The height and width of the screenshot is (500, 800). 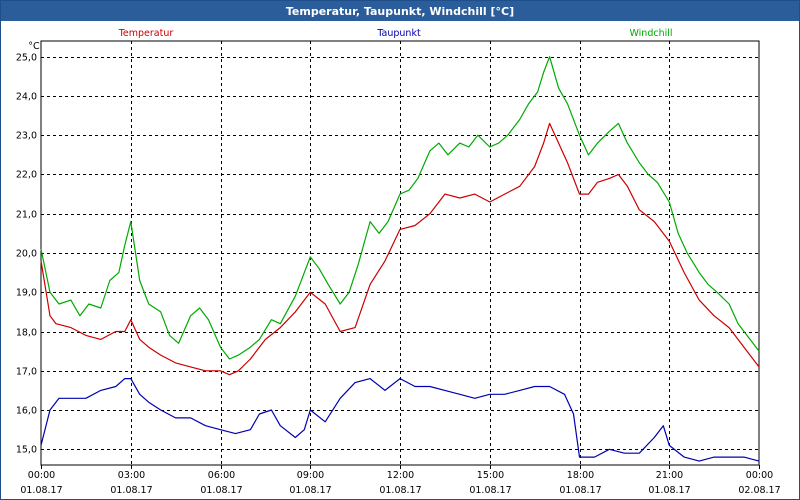 What do you see at coordinates (26, 97) in the screenshot?
I see `y-tick-label: 24,0` at bounding box center [26, 97].